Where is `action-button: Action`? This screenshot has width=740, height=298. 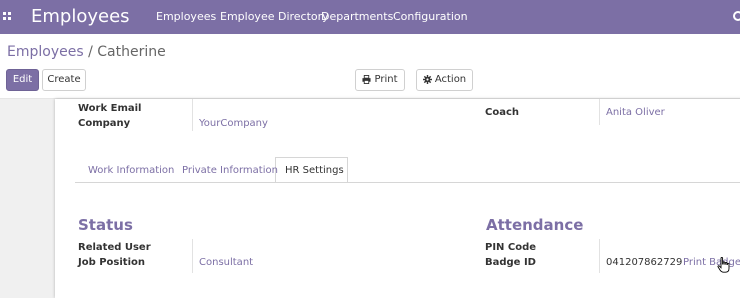 action-button: Action is located at coordinates (444, 80).